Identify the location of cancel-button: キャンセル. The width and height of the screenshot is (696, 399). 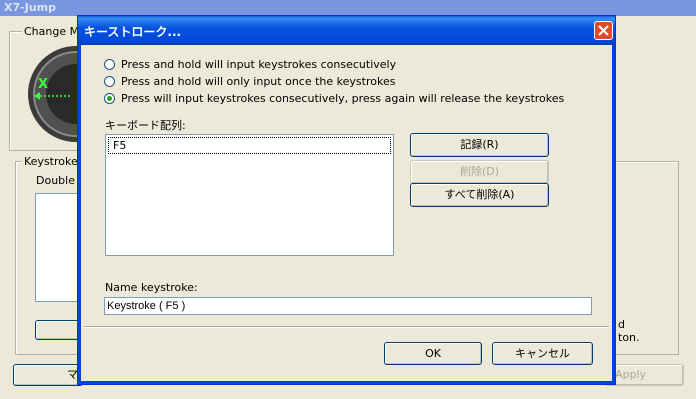
(542, 353).